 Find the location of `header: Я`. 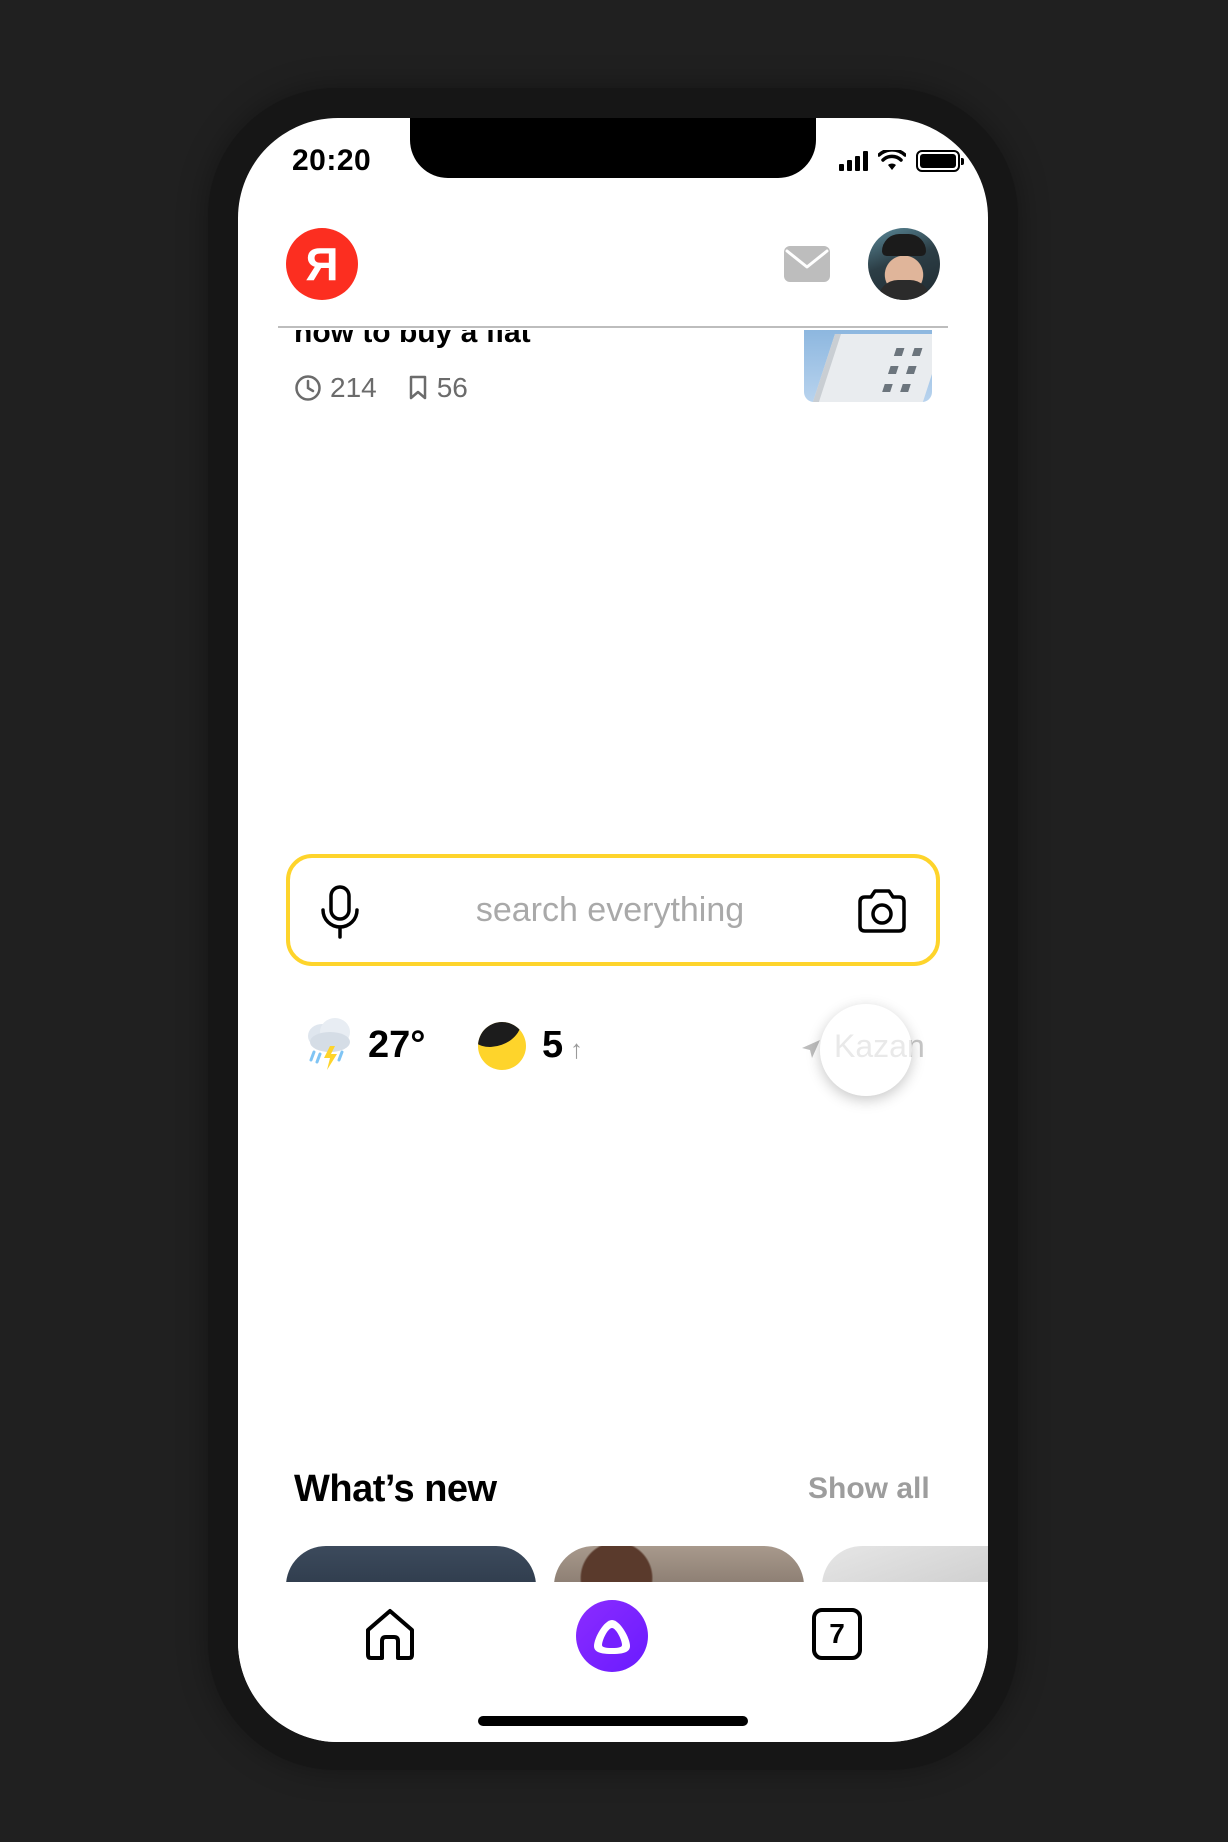

header: Я is located at coordinates (613, 281).